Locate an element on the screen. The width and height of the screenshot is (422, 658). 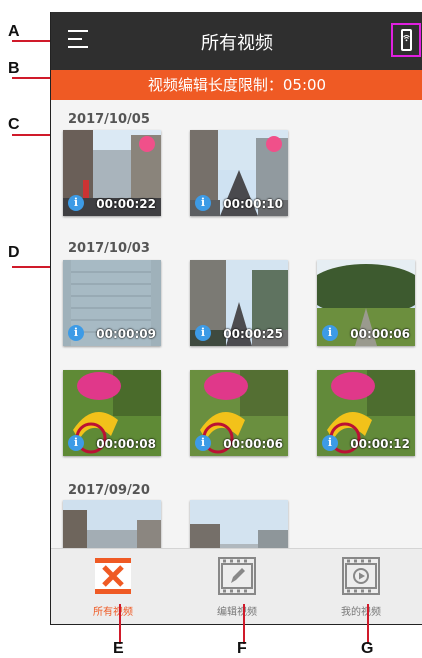
video-thumbnail: i 00:00:25 is located at coordinates (239, 303).